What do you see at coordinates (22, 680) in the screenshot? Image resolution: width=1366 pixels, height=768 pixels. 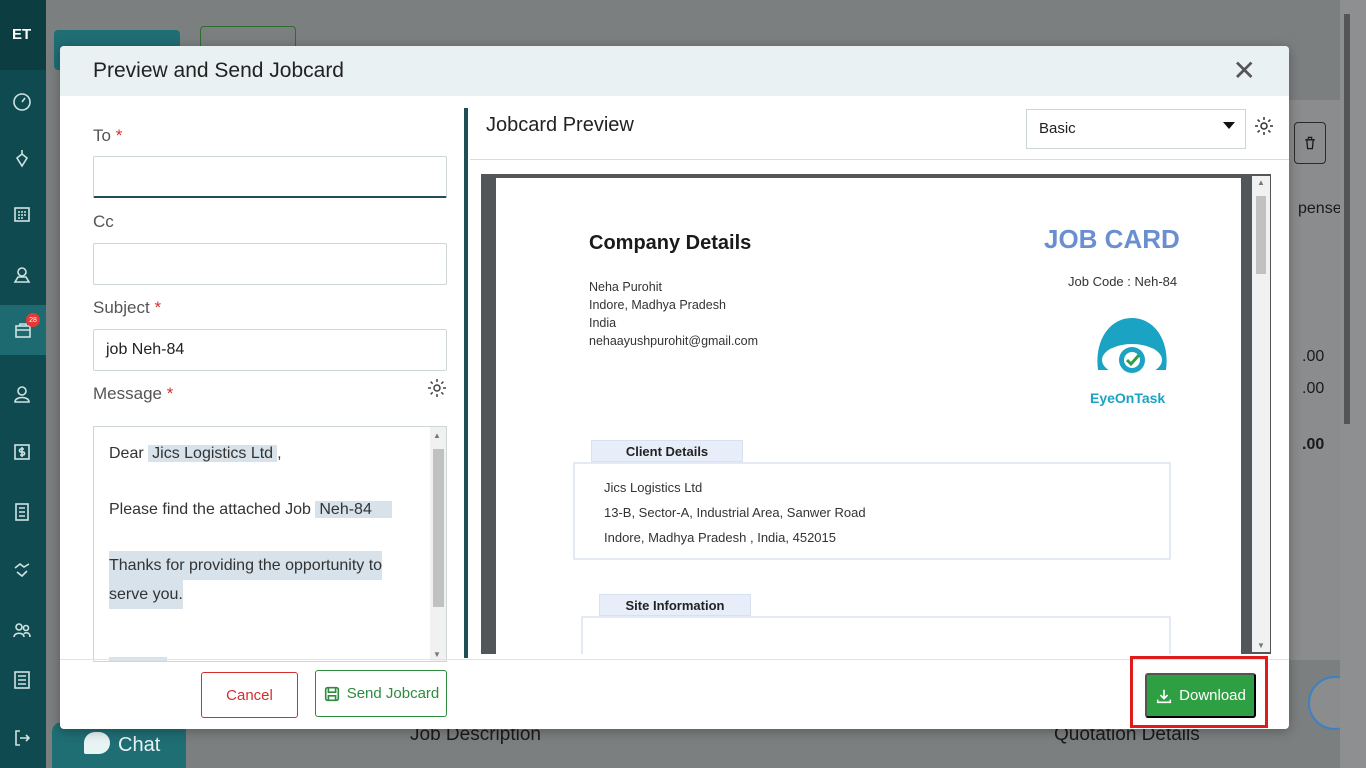 I see `settings-sliders-icon` at bounding box center [22, 680].